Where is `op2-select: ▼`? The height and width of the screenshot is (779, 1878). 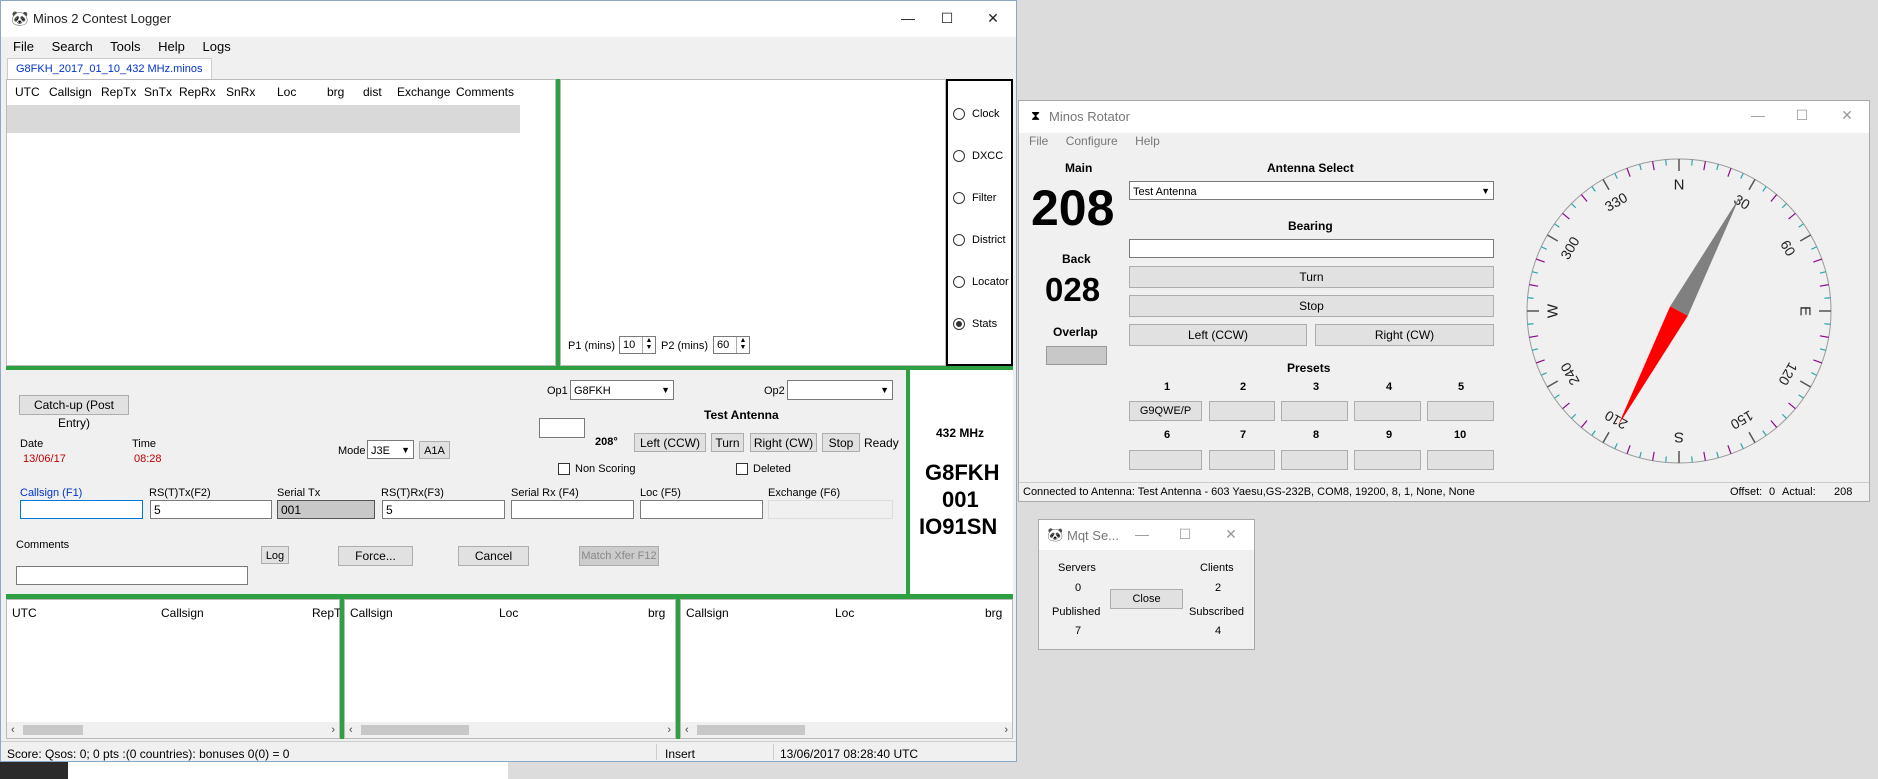 op2-select: ▼ is located at coordinates (840, 390).